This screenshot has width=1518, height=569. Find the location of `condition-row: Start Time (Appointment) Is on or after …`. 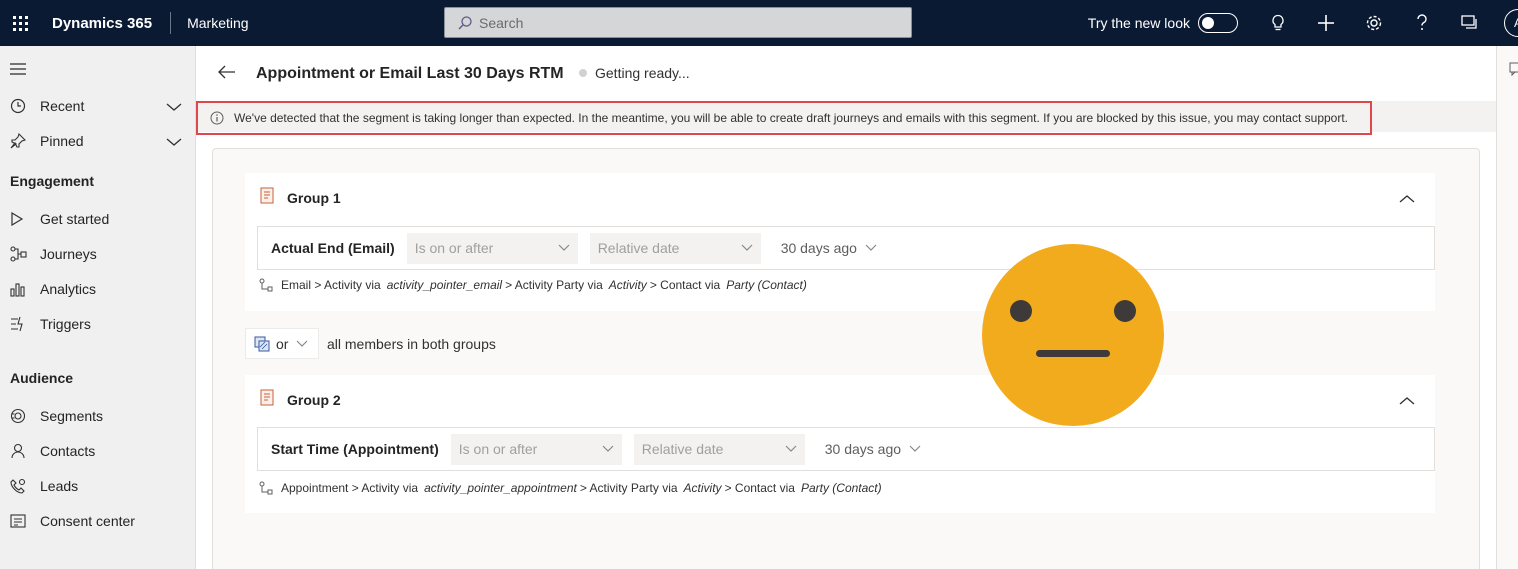

condition-row: Start Time (Appointment) Is on or after … is located at coordinates (846, 449).